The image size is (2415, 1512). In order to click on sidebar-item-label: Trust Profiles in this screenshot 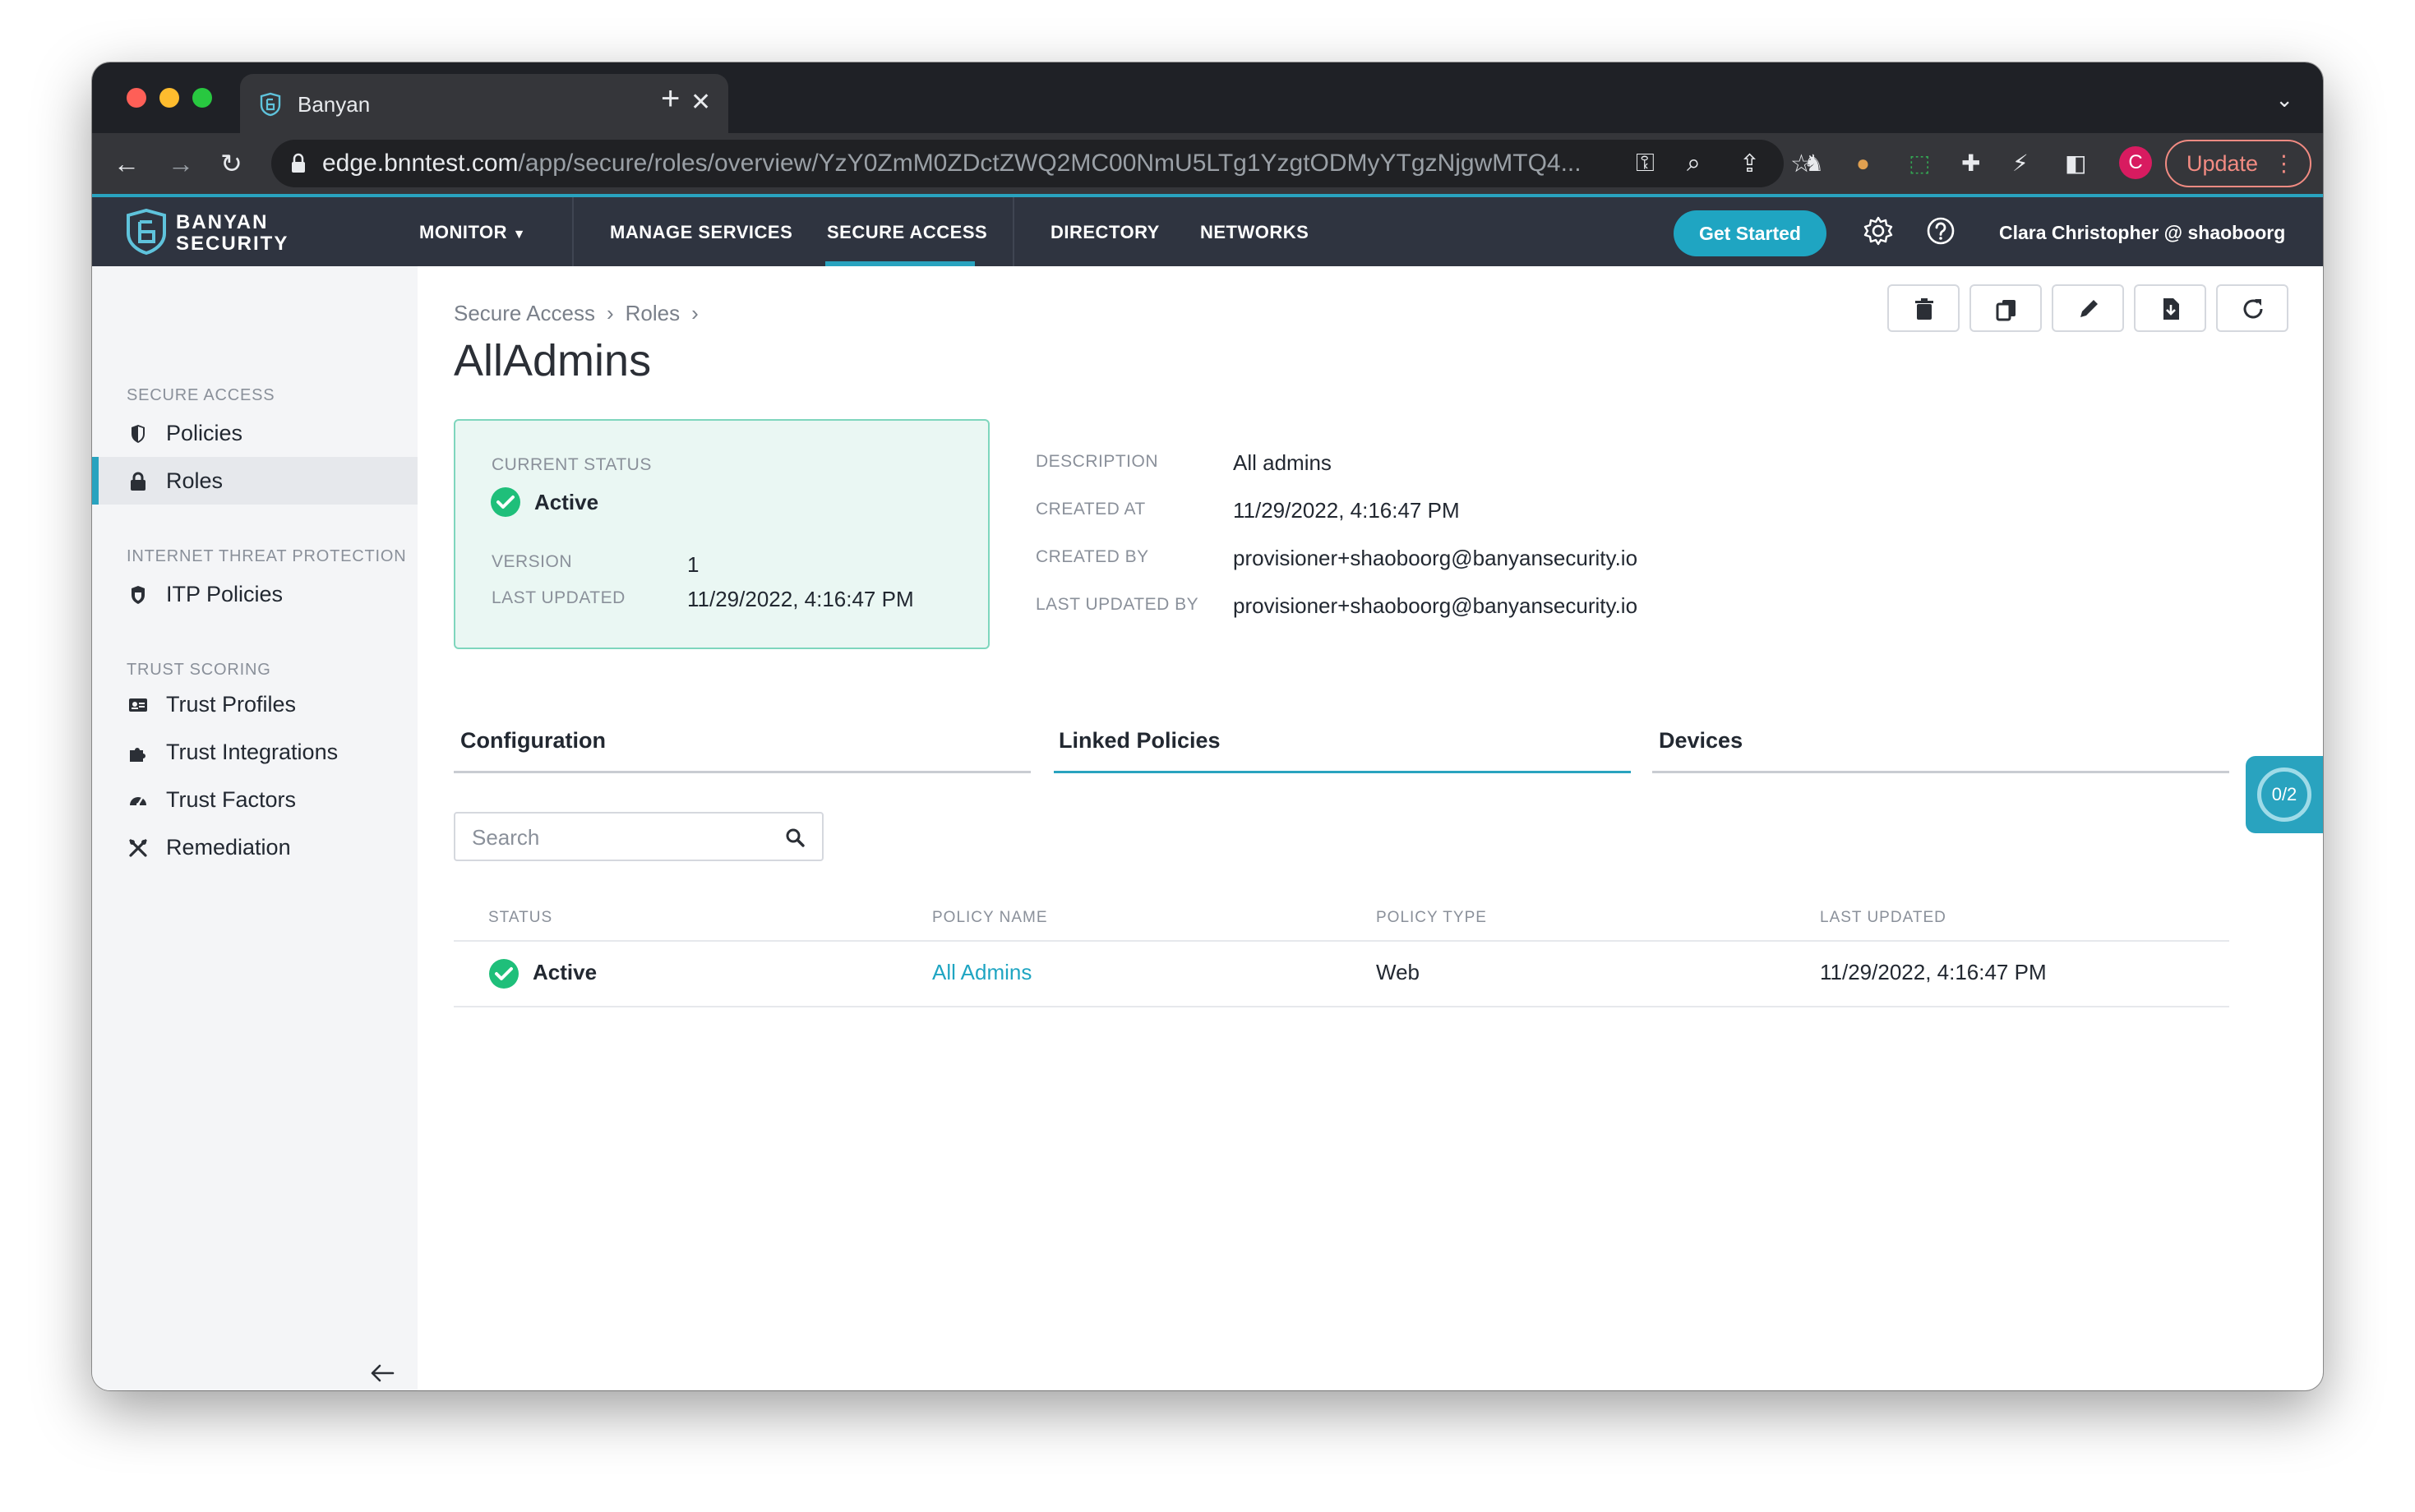, I will do `click(232, 704)`.